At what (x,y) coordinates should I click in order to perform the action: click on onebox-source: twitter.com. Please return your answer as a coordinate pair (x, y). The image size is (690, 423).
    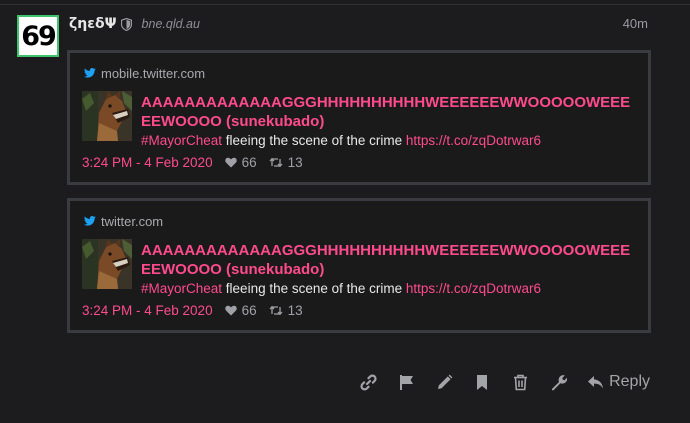
    Looking at the image, I should click on (123, 221).